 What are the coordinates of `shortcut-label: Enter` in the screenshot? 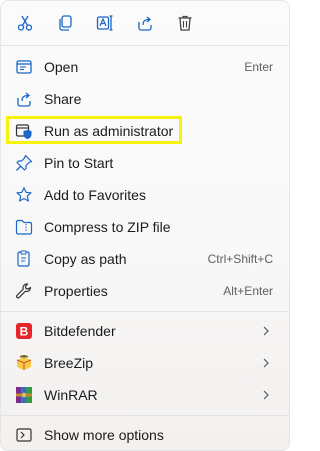 It's located at (258, 67).